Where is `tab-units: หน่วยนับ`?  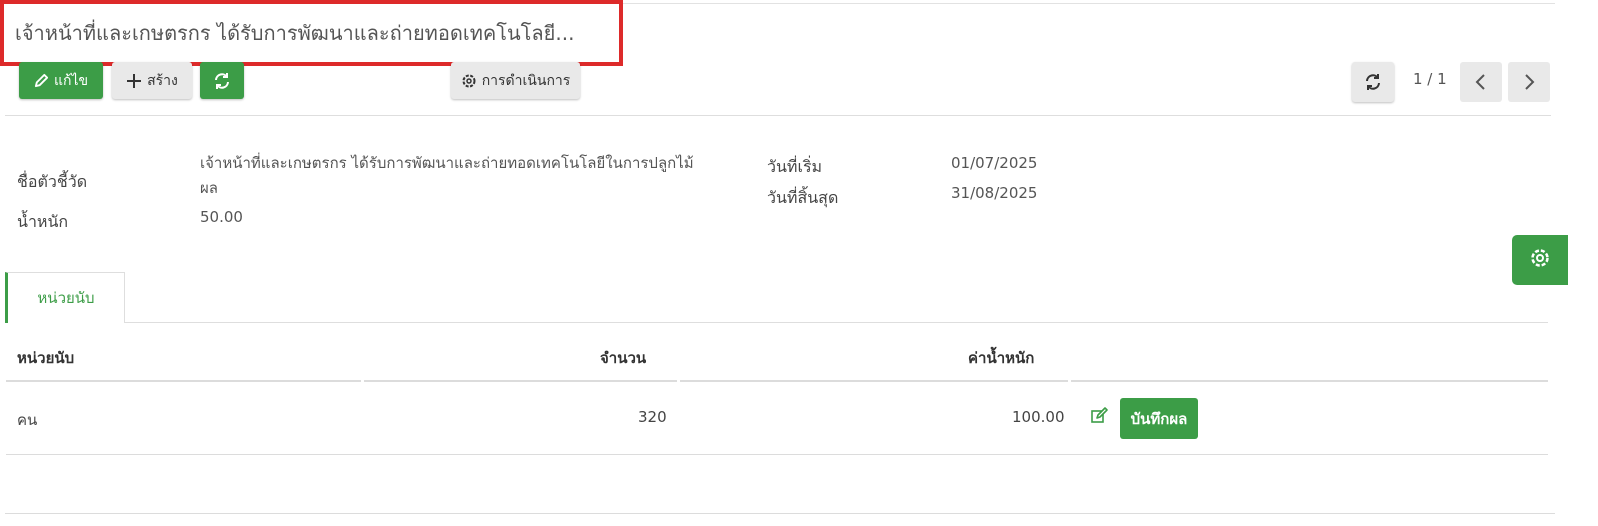
tab-units: หน่วยนับ is located at coordinates (65, 297).